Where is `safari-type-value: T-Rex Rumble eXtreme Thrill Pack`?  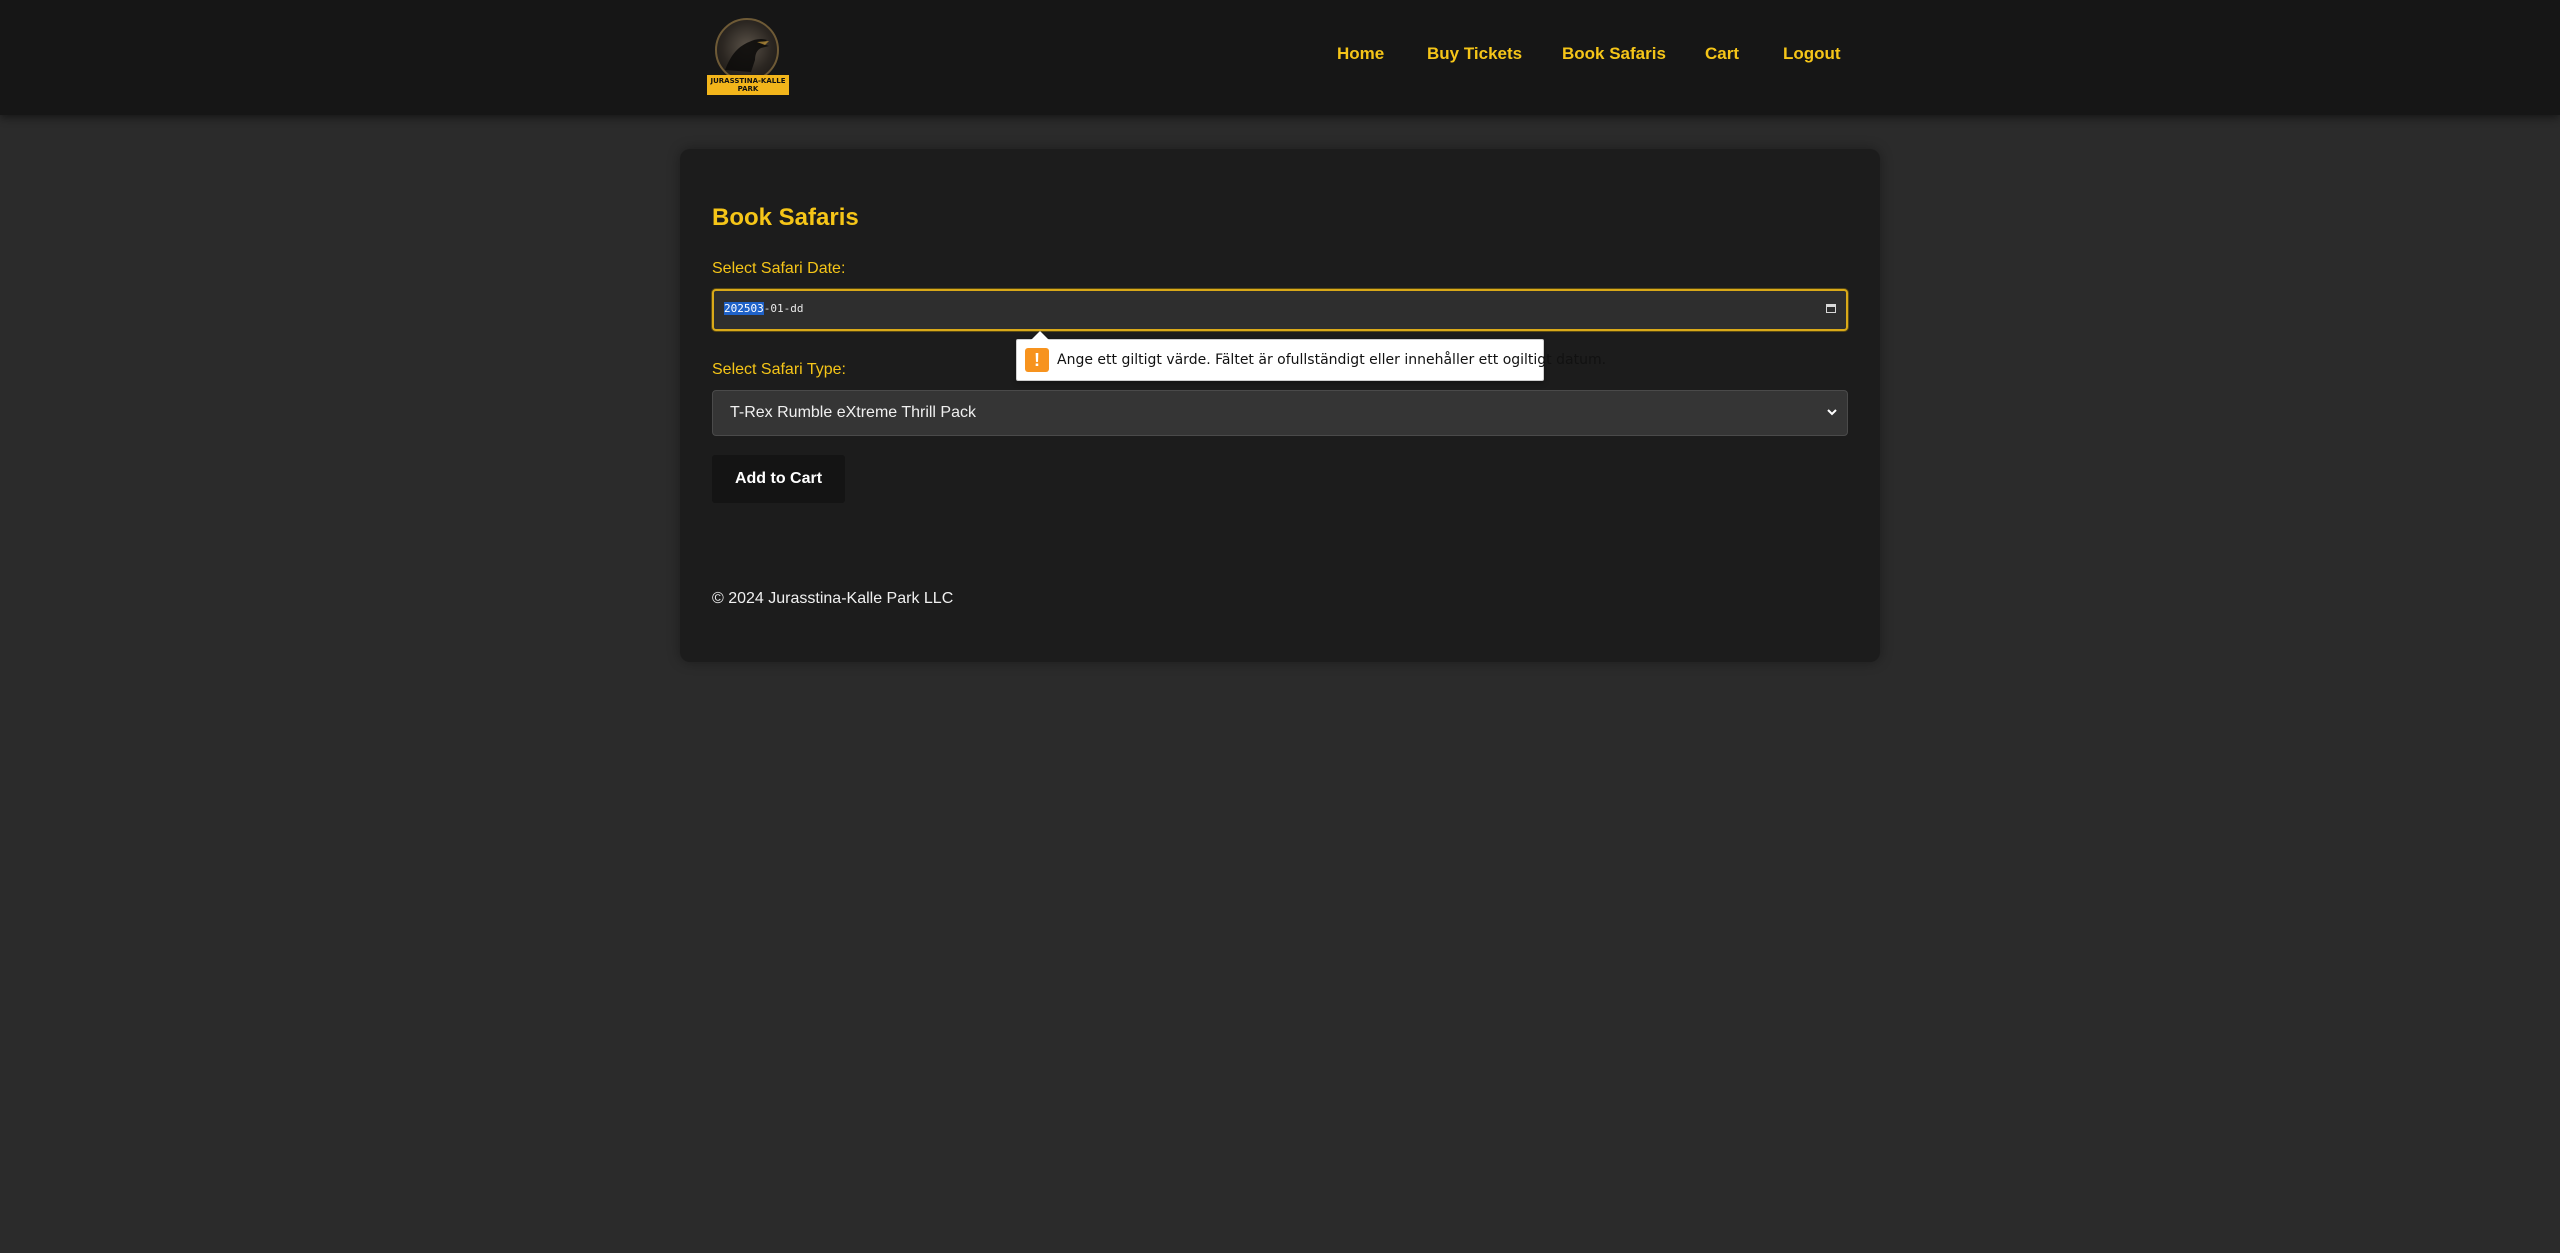 safari-type-value: T-Rex Rumble eXtreme Thrill Pack is located at coordinates (853, 412).